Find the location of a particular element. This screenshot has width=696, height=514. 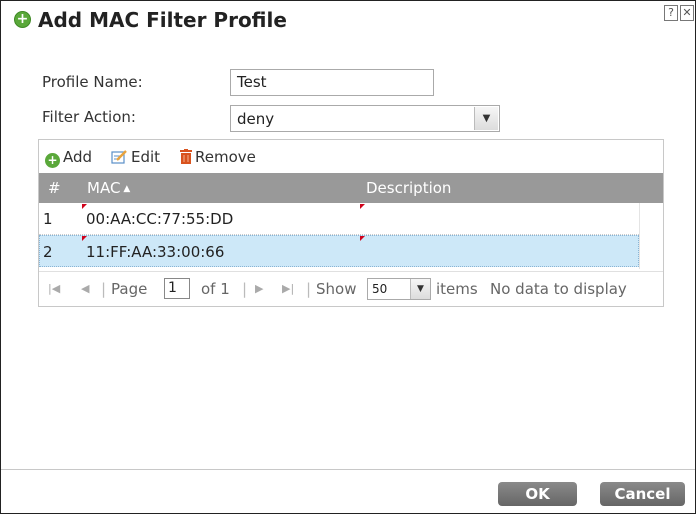

add-icon: + is located at coordinates (52, 160).